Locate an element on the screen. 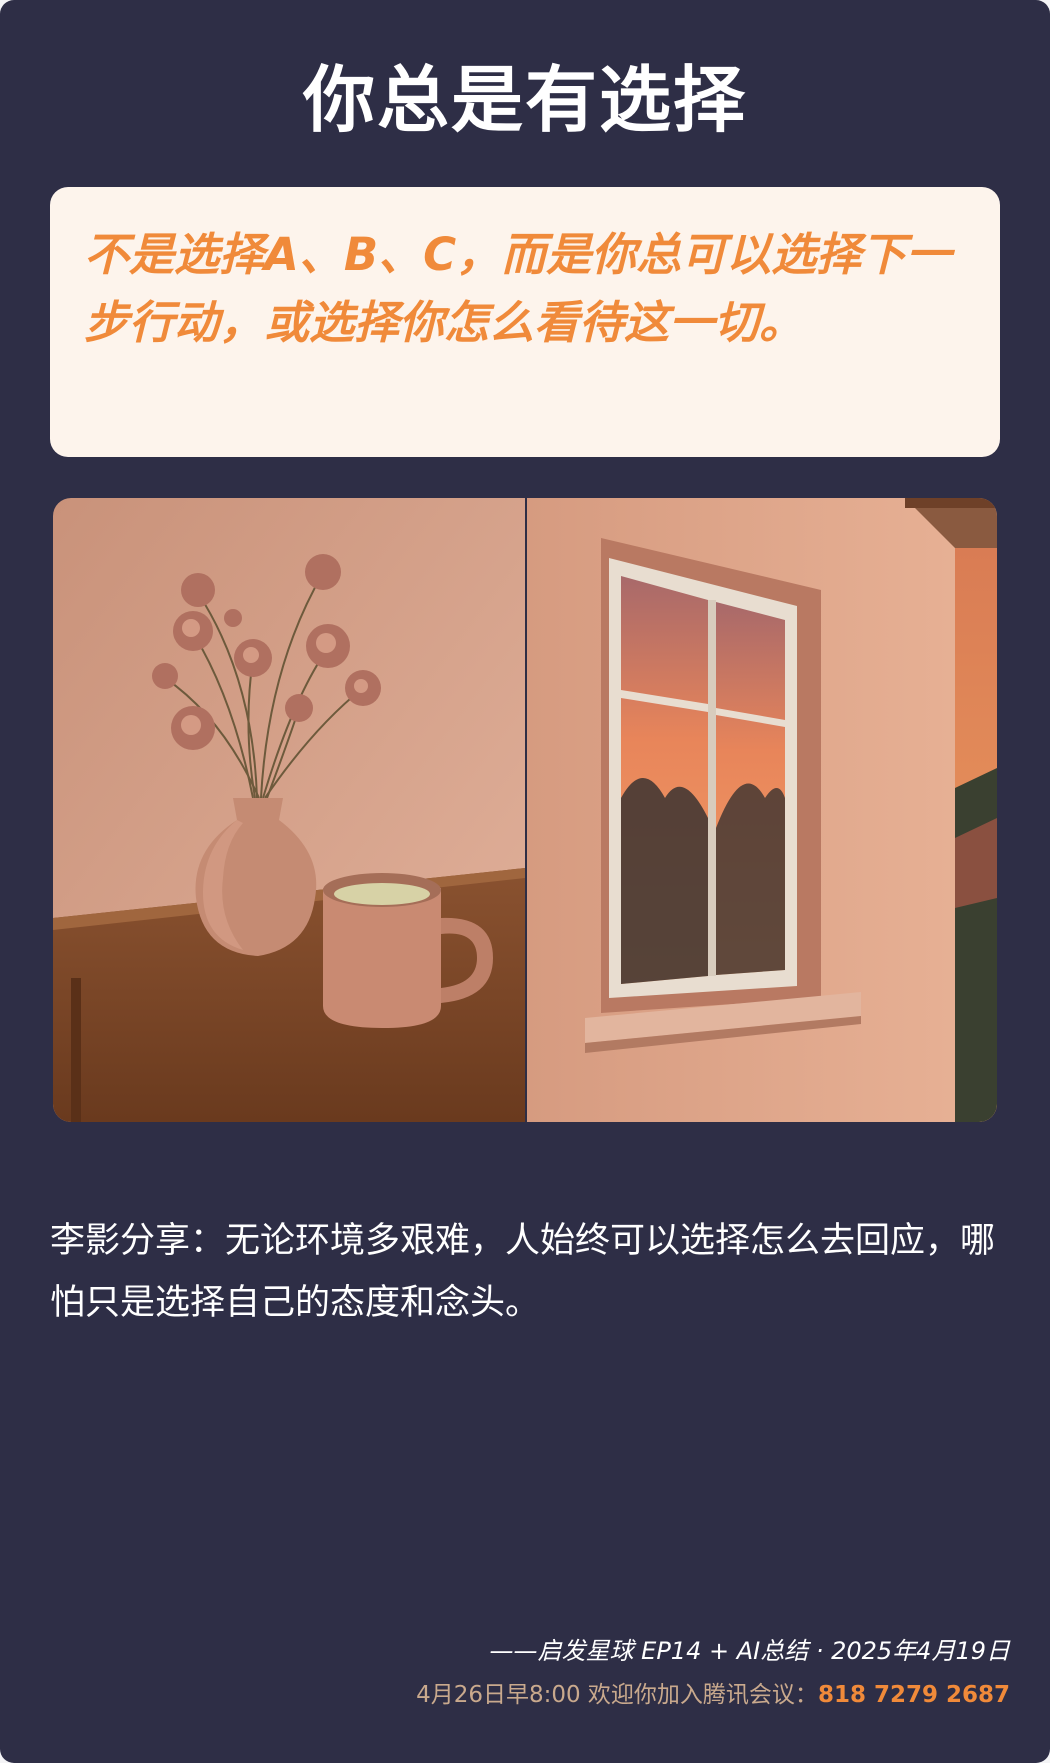  invite-text: 4月26日早8:00 欢迎你加入腾讯会议： is located at coordinates (617, 1695).